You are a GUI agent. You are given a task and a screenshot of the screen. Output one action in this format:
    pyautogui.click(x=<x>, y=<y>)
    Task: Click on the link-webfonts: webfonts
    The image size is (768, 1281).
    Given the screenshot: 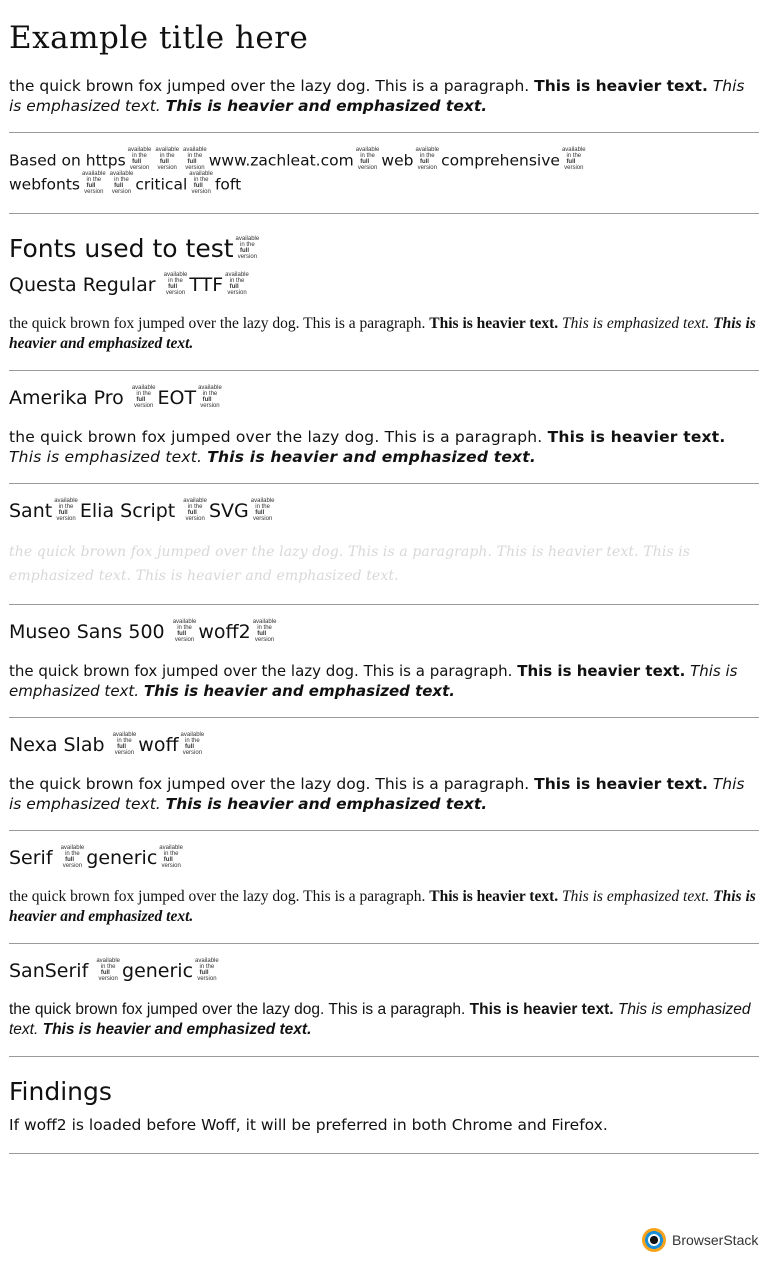 What is the action you would take?
    pyautogui.click(x=44, y=185)
    